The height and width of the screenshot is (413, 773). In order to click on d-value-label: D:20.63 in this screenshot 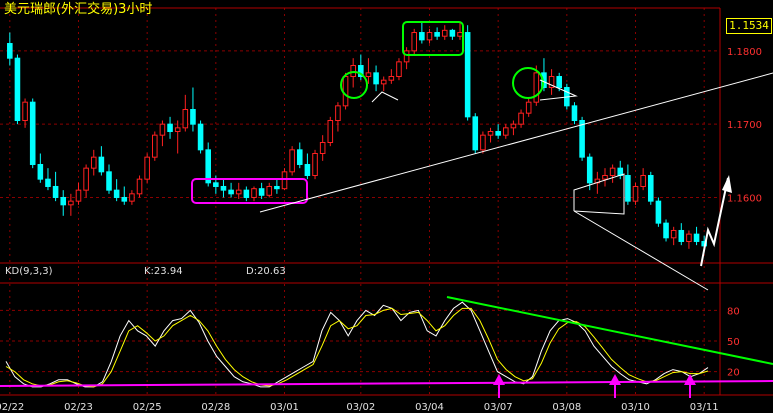, I will do `click(266, 271)`.